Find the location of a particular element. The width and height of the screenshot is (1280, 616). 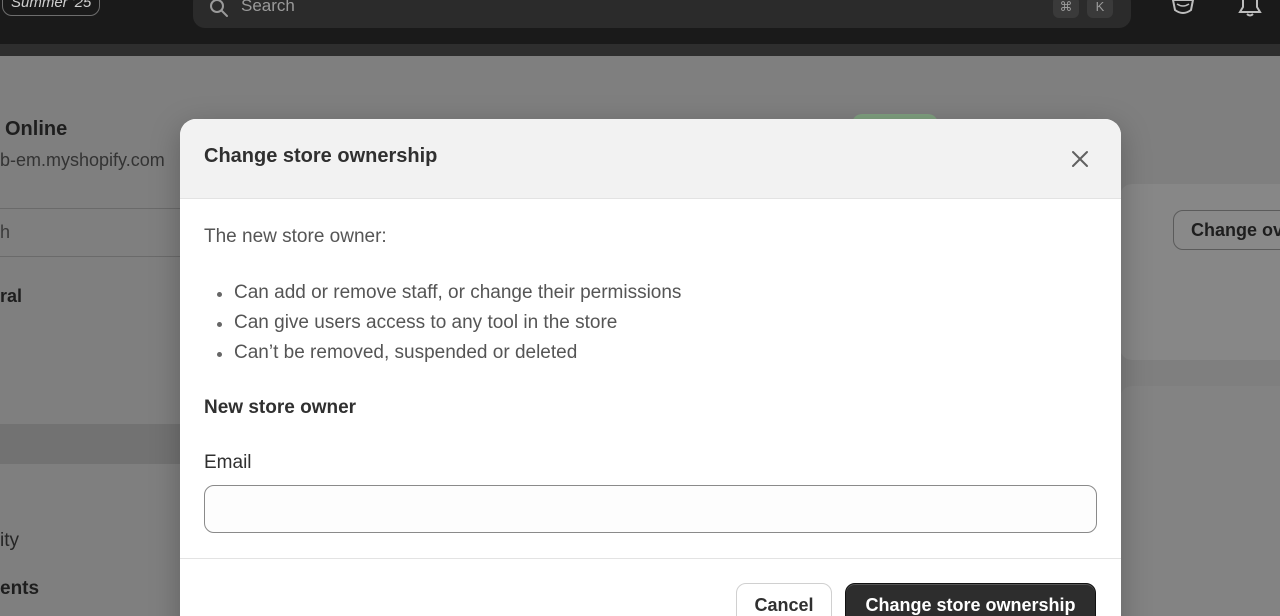

top-bar-divider is located at coordinates (640, 50).